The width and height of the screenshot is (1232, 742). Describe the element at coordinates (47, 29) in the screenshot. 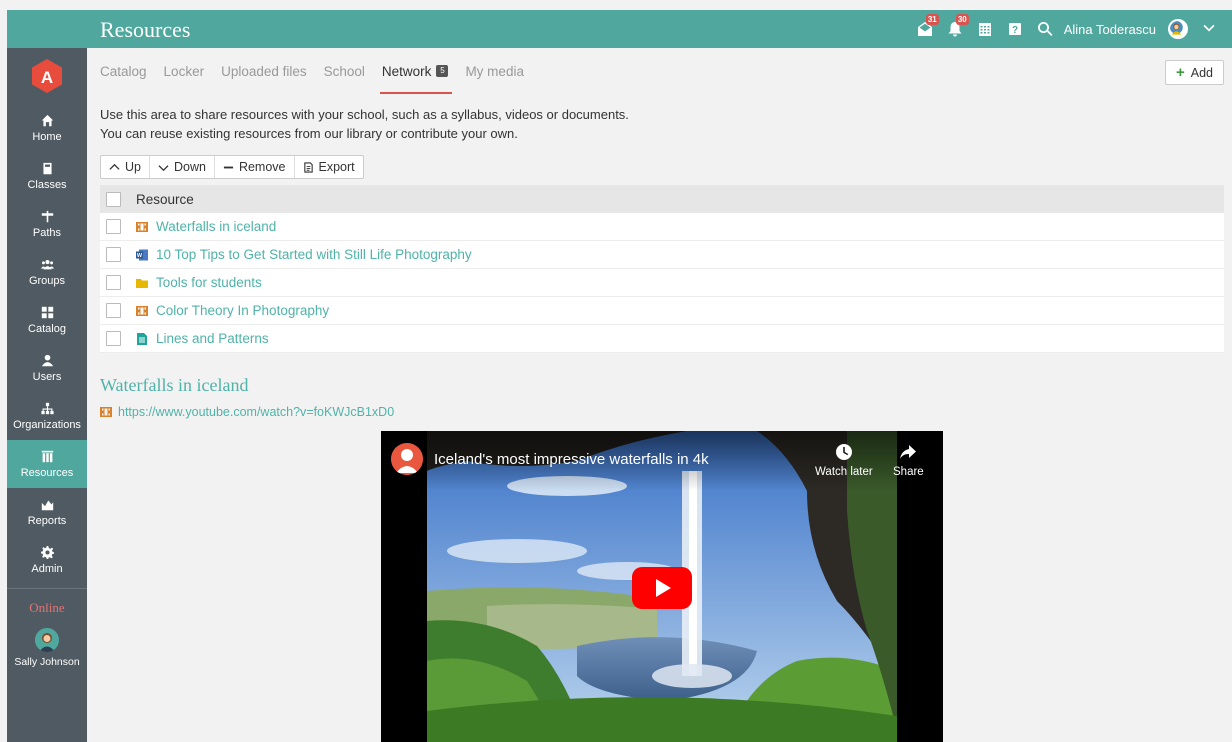

I see `sidebar-top-strip` at that location.